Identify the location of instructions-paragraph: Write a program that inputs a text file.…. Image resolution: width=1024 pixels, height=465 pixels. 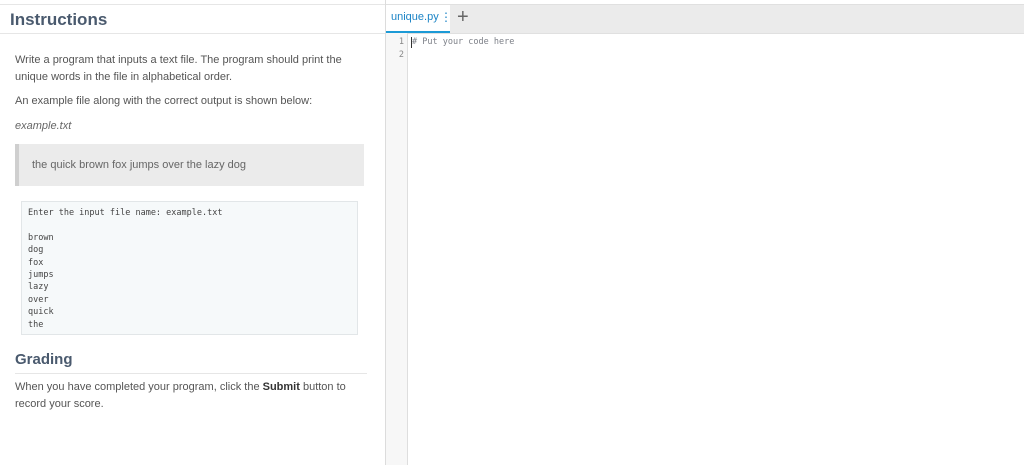
(178, 68).